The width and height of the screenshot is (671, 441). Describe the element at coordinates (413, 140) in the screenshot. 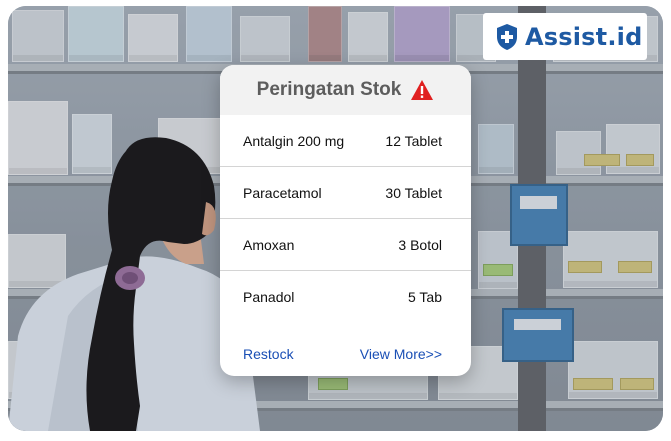

I see `item-stock: 12 Tablet` at that location.